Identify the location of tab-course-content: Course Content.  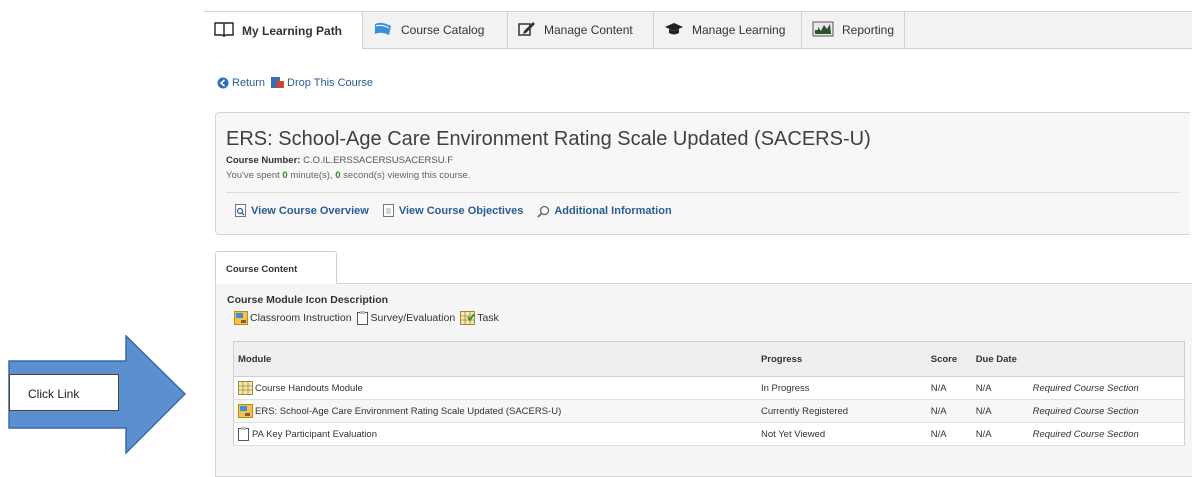
(276, 267).